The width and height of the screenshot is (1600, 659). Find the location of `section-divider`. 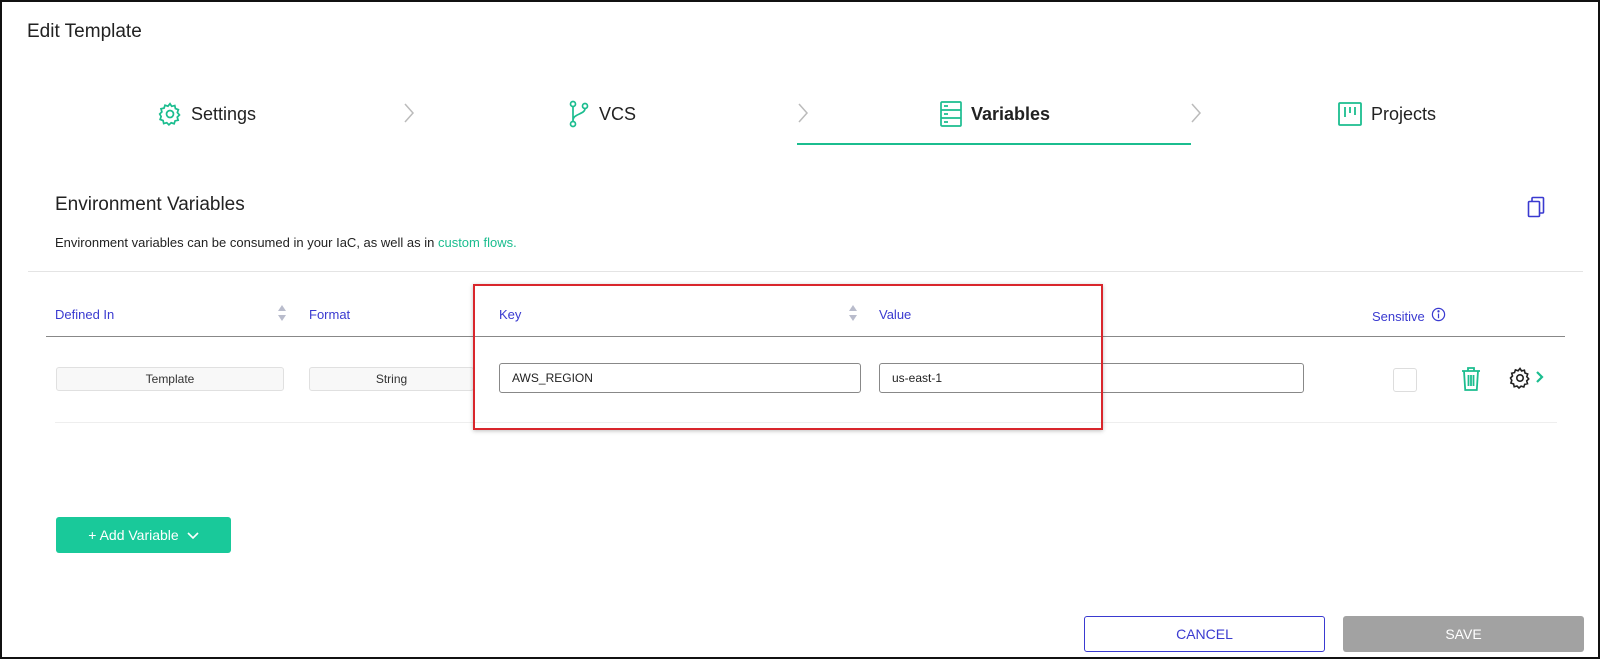

section-divider is located at coordinates (805, 271).